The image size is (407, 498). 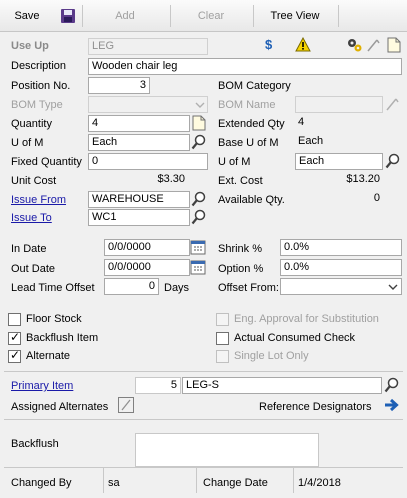 I want to click on right-uofm-field: Each, so click(x=339, y=161).